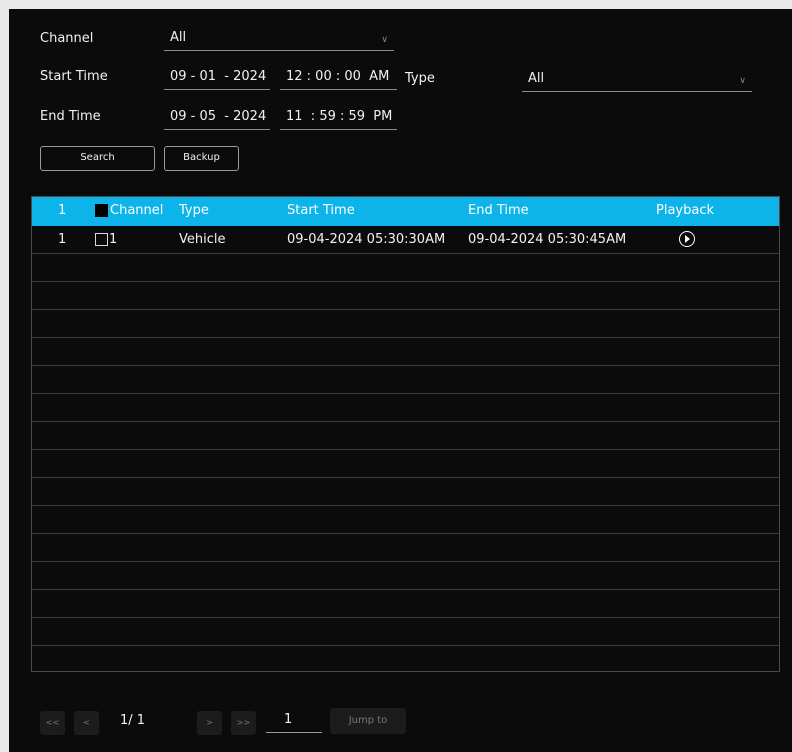 The height and width of the screenshot is (752, 792). What do you see at coordinates (74, 76) in the screenshot?
I see `start-time-label: Start Time` at bounding box center [74, 76].